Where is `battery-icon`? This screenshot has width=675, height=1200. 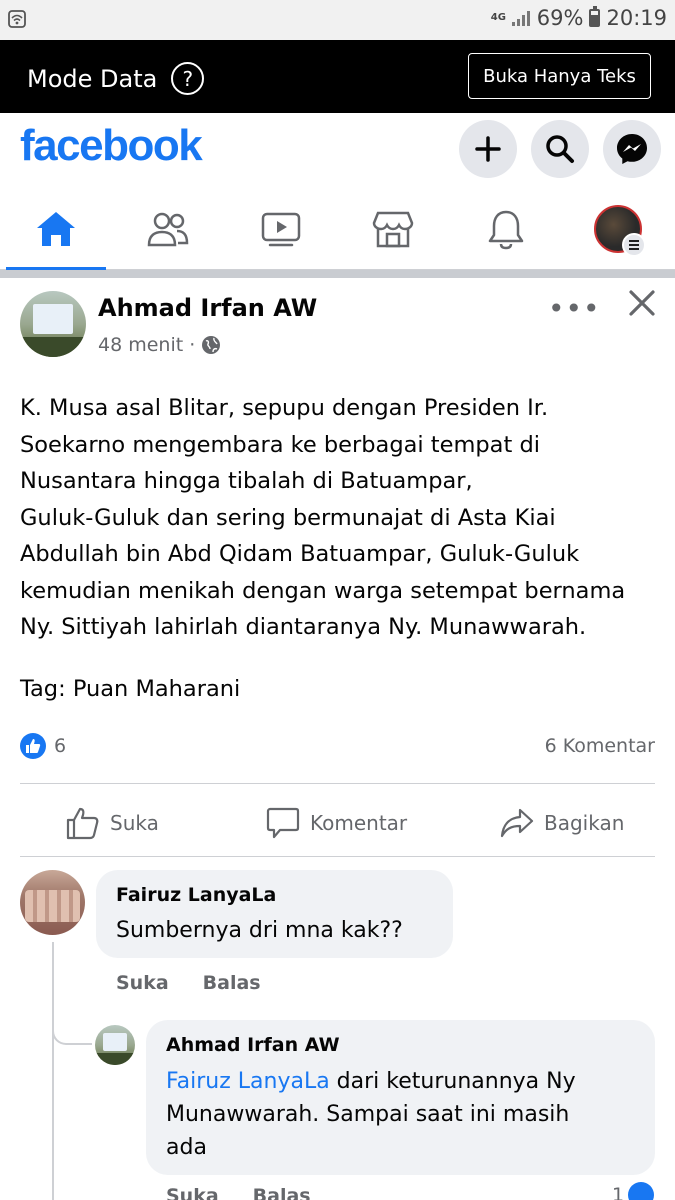 battery-icon is located at coordinates (595, 16).